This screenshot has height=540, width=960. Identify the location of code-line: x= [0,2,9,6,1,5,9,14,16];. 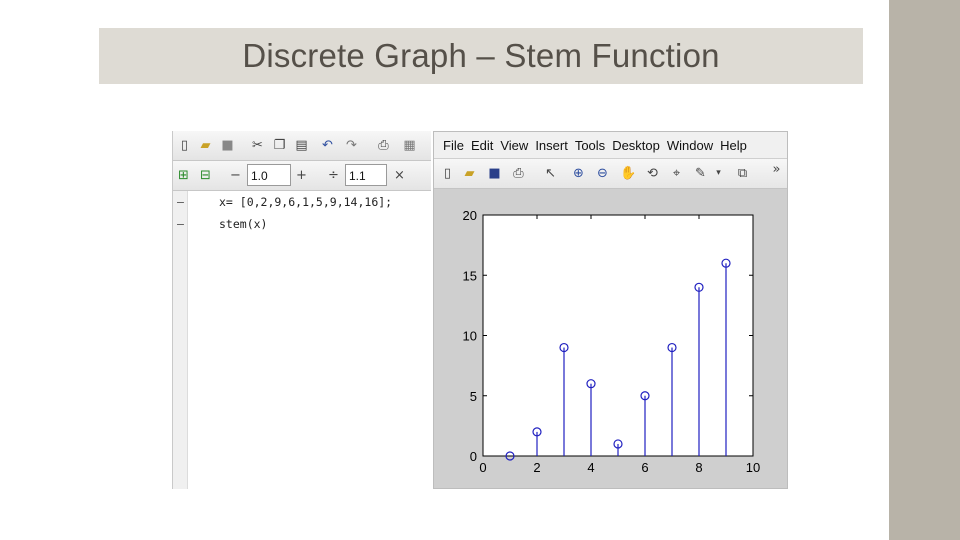
(305, 202).